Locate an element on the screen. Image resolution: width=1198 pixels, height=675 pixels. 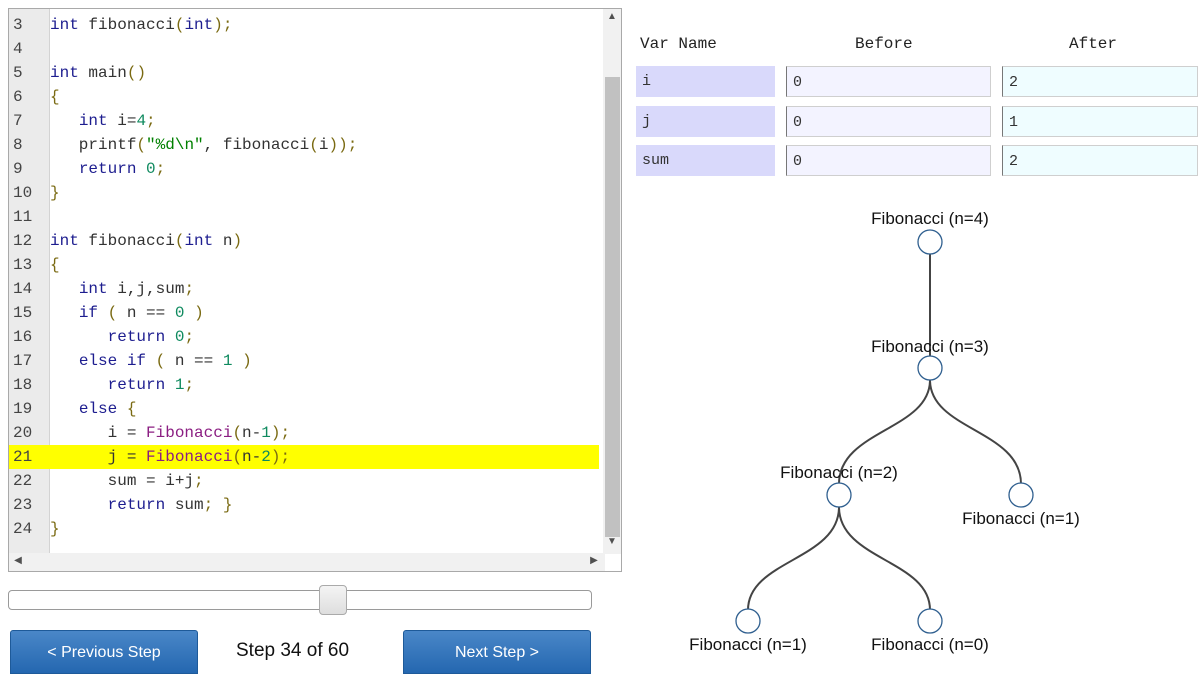
node-label: Fibonacci (n=0) is located at coordinates (930, 644).